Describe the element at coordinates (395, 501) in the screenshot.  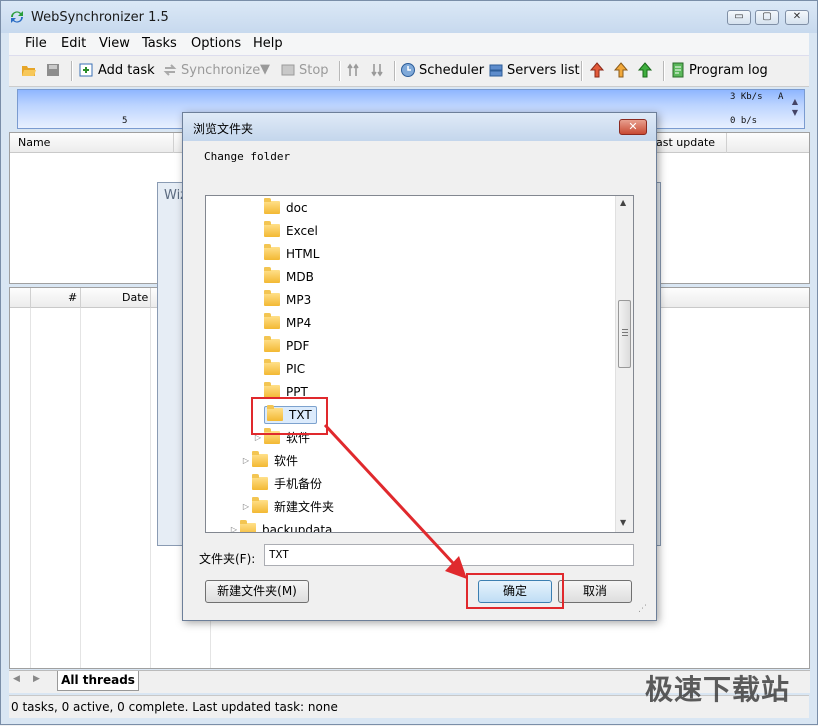
I see `annotation-arrow-icon` at that location.